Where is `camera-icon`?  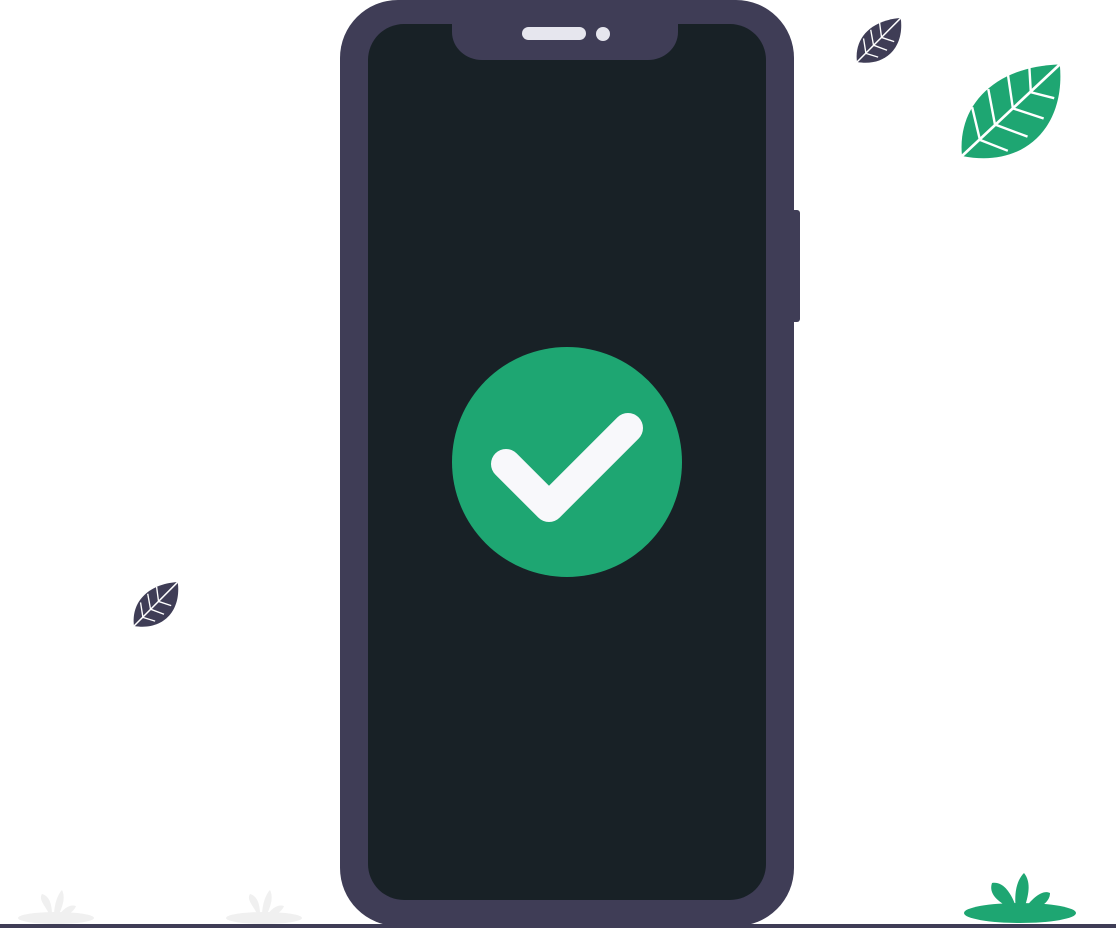
camera-icon is located at coordinates (603, 34).